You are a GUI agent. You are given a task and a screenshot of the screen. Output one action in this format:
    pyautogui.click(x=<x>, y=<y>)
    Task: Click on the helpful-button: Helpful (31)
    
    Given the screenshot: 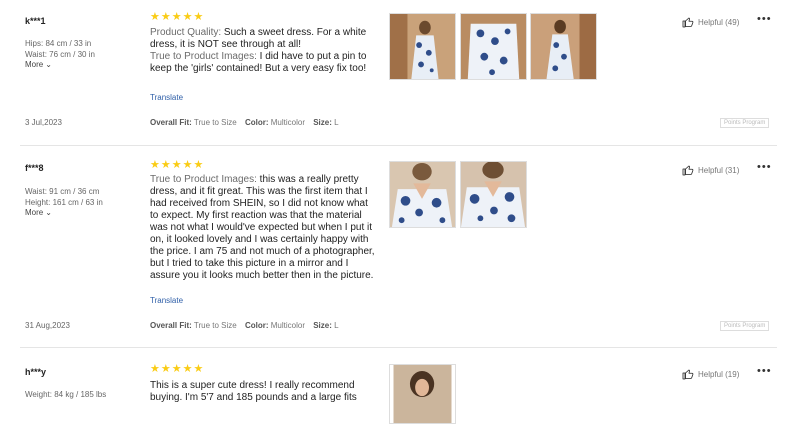 What is the action you would take?
    pyautogui.click(x=710, y=170)
    